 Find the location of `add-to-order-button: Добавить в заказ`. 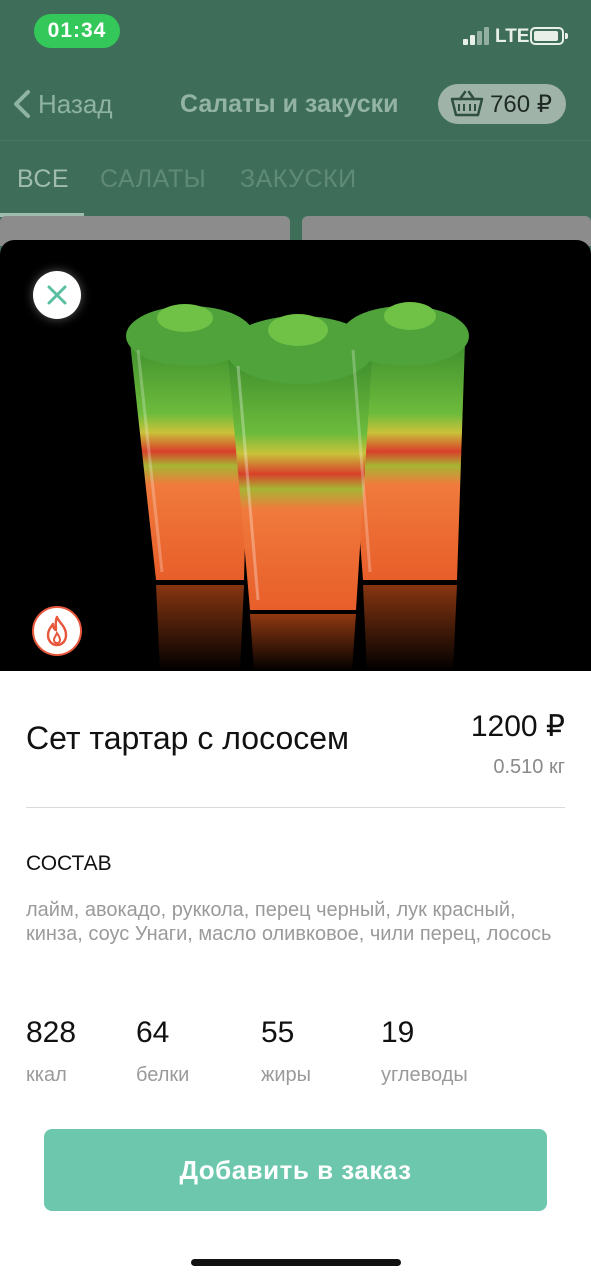

add-to-order-button: Добавить в заказ is located at coordinates (295, 1170).